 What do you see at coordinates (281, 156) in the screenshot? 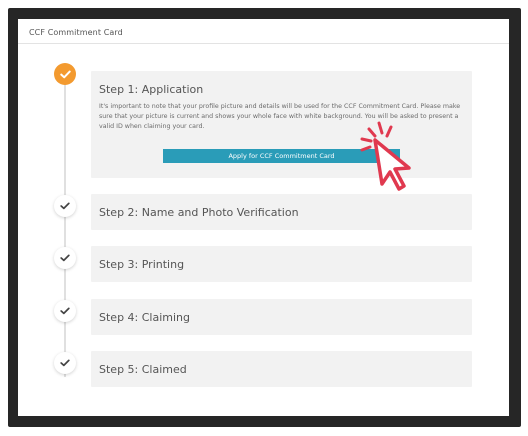
I see `apply-commitment-card-button: Apply for CCF Commitment Card` at bounding box center [281, 156].